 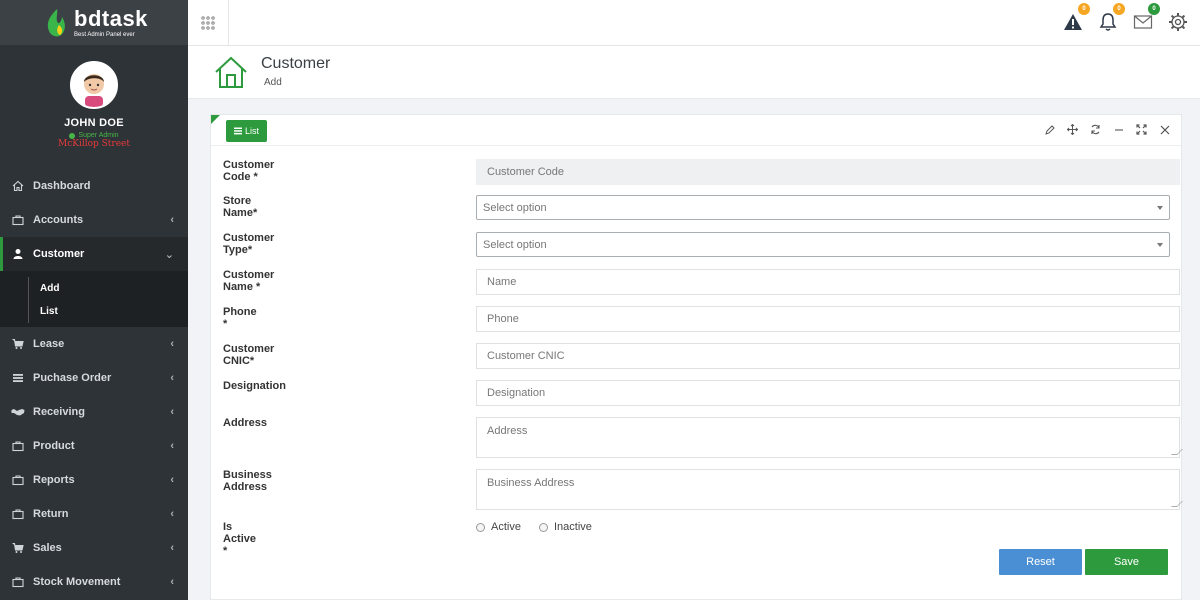 What do you see at coordinates (1164, 129) in the screenshot?
I see `close-icon` at bounding box center [1164, 129].